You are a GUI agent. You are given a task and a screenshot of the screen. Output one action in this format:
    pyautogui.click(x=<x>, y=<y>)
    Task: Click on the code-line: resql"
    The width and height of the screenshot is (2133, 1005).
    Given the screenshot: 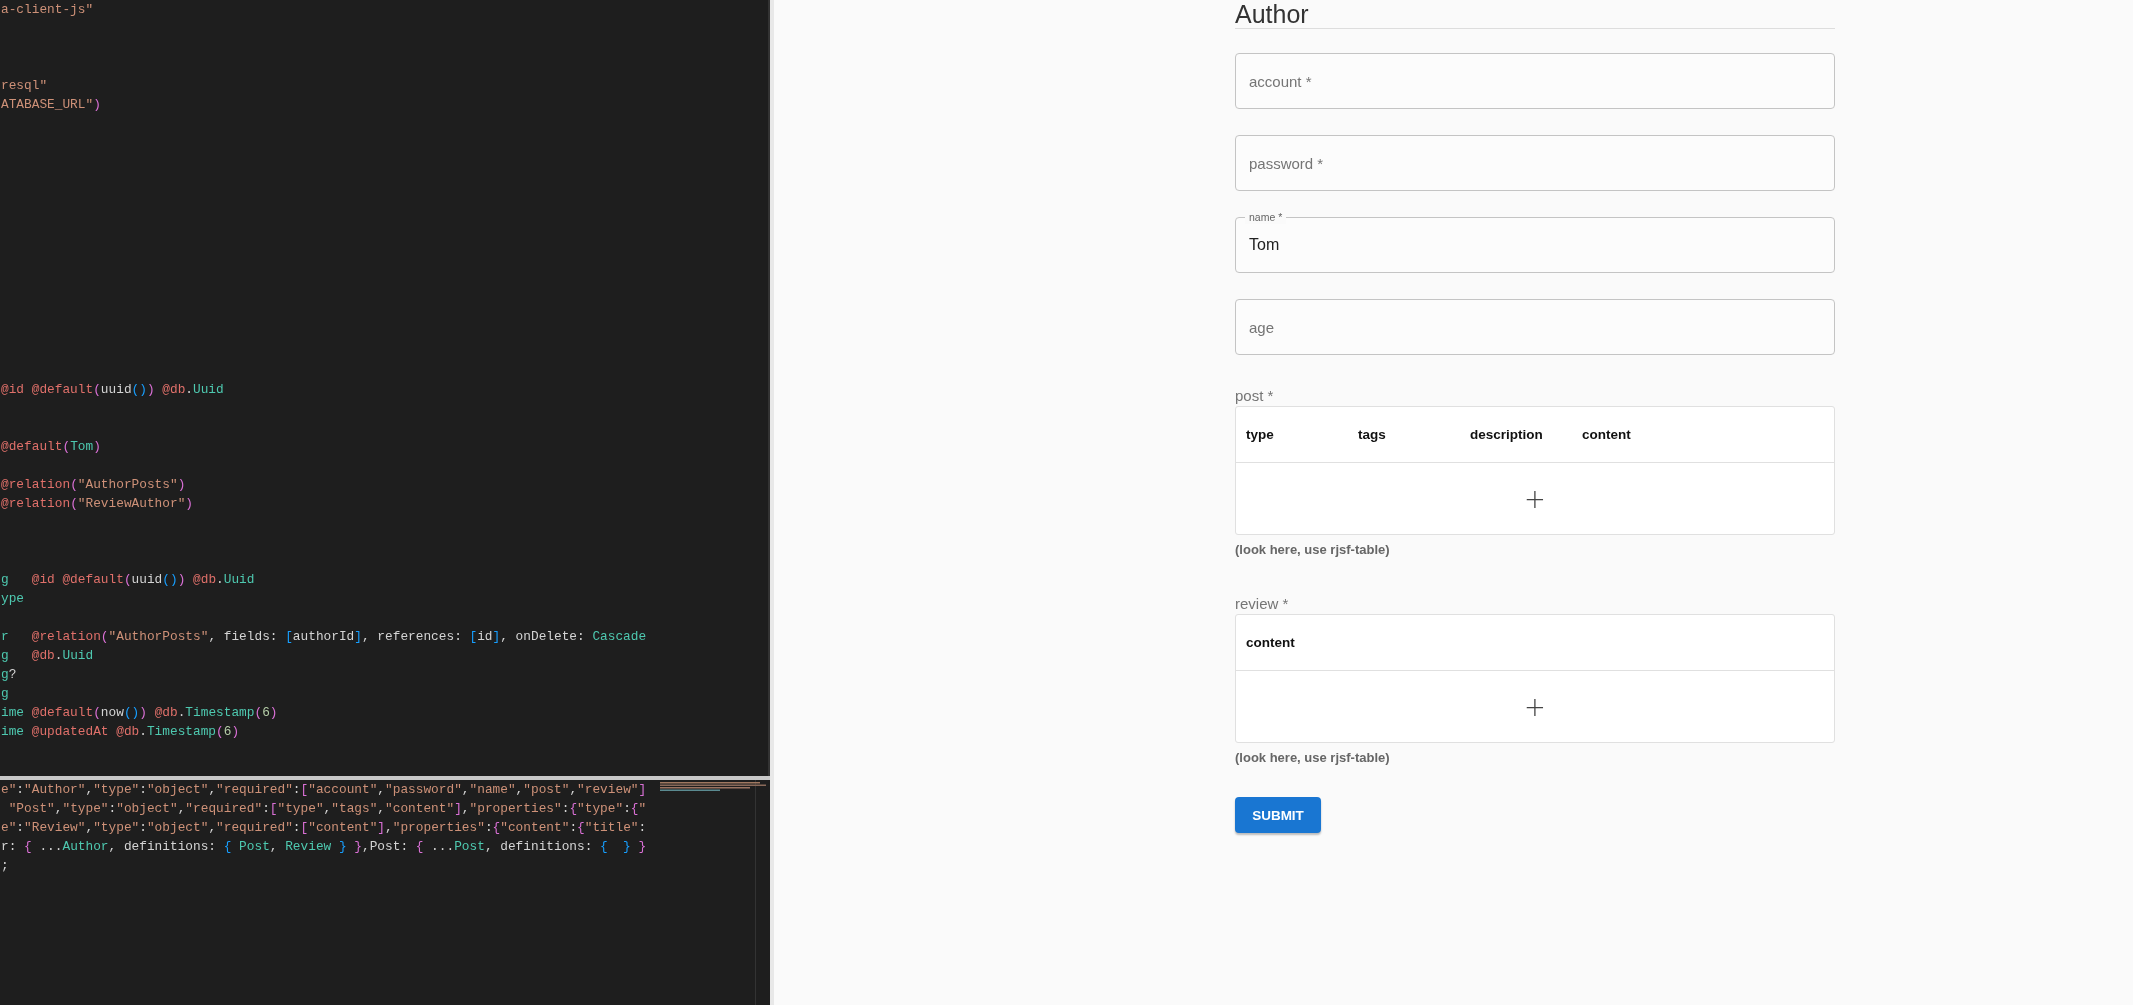 What is the action you would take?
    pyautogui.click(x=24, y=86)
    